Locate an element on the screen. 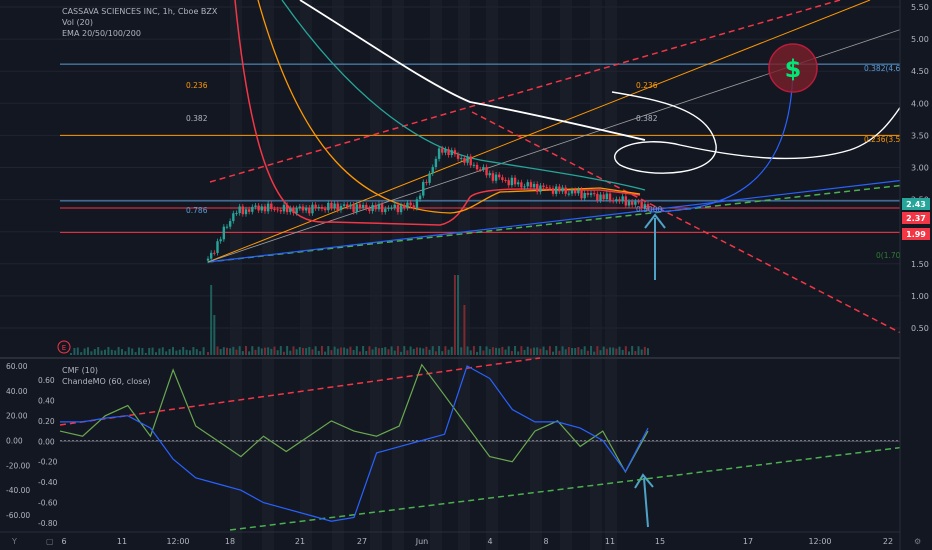 This screenshot has height=550, width=932. chande-label: ChandeMO (60, close) is located at coordinates (106, 381).